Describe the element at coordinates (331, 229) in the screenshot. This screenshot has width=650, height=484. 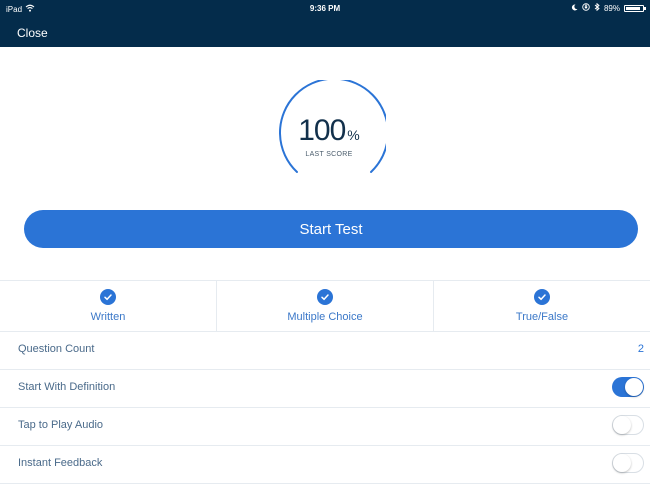
I see `start-test-button: Start Test` at that location.